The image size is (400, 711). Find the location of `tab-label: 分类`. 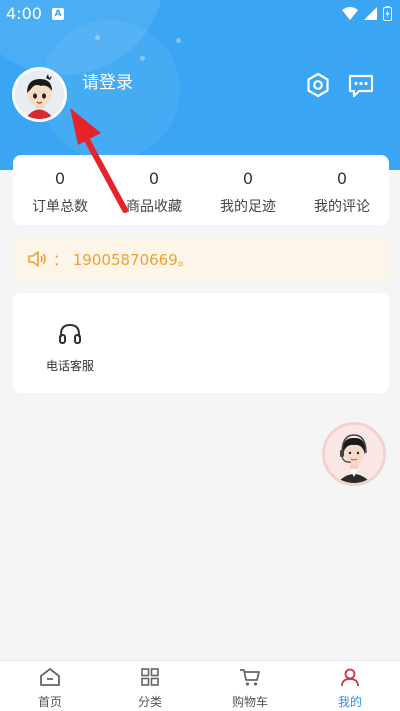

tab-label: 分类 is located at coordinates (149, 702).